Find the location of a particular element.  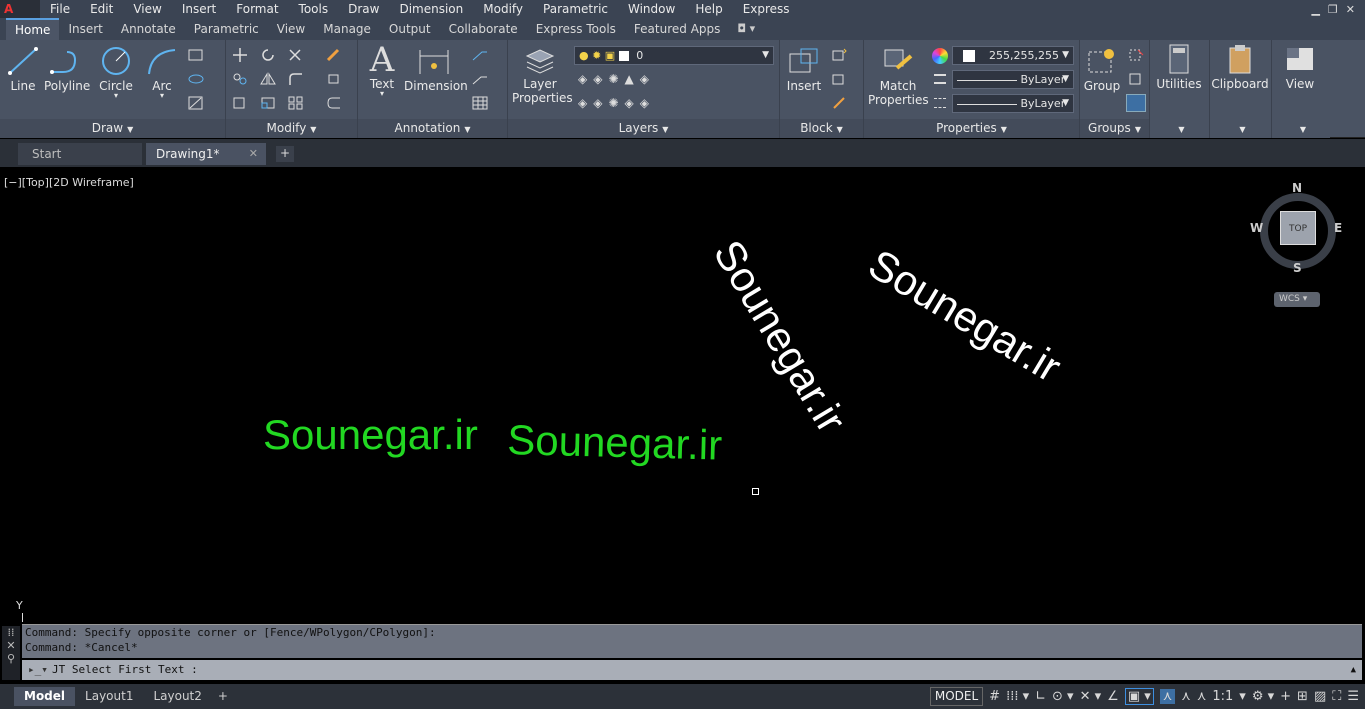

panel-draw-title: Draw ▼ is located at coordinates (112, 128).